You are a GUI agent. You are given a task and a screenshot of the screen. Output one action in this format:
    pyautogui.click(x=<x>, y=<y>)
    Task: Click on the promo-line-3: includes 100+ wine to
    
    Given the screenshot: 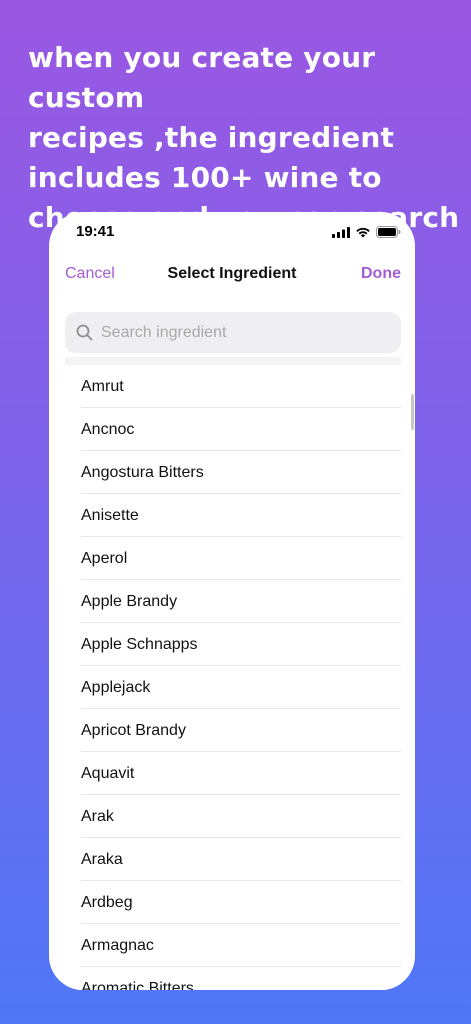 What is the action you would take?
    pyautogui.click(x=205, y=177)
    